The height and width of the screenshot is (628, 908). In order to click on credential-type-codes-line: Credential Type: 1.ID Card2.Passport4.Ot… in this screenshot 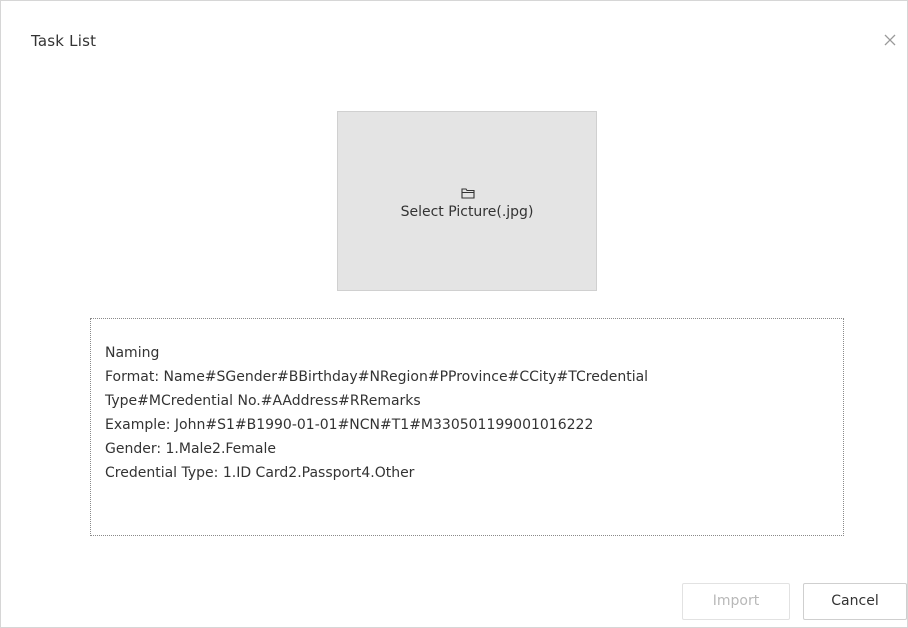, I will do `click(260, 473)`.